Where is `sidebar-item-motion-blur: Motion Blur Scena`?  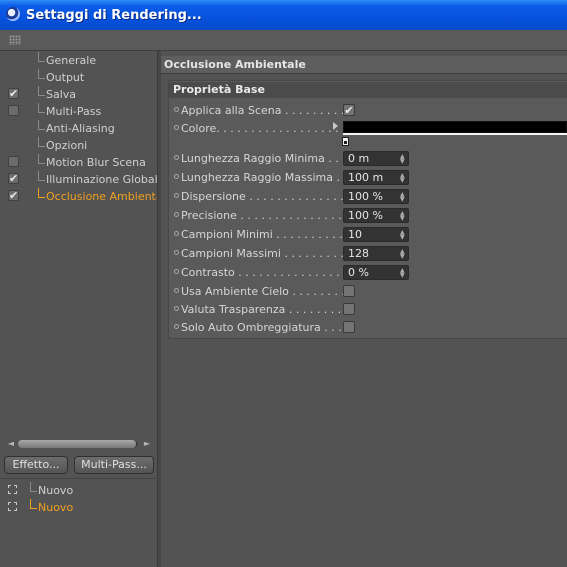 sidebar-item-motion-blur: Motion Blur Scena is located at coordinates (78, 162).